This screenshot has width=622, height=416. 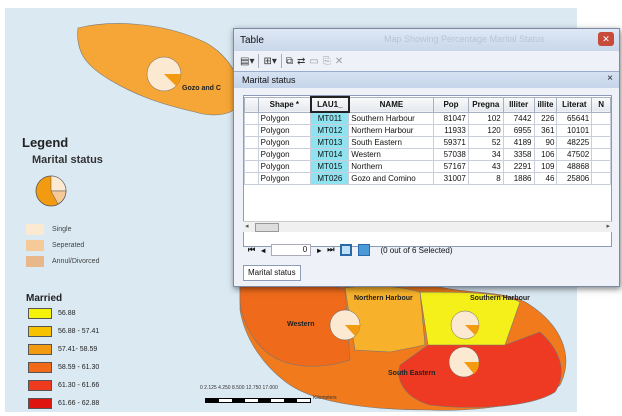 I want to click on table-cell: MT012, so click(x=330, y=130).